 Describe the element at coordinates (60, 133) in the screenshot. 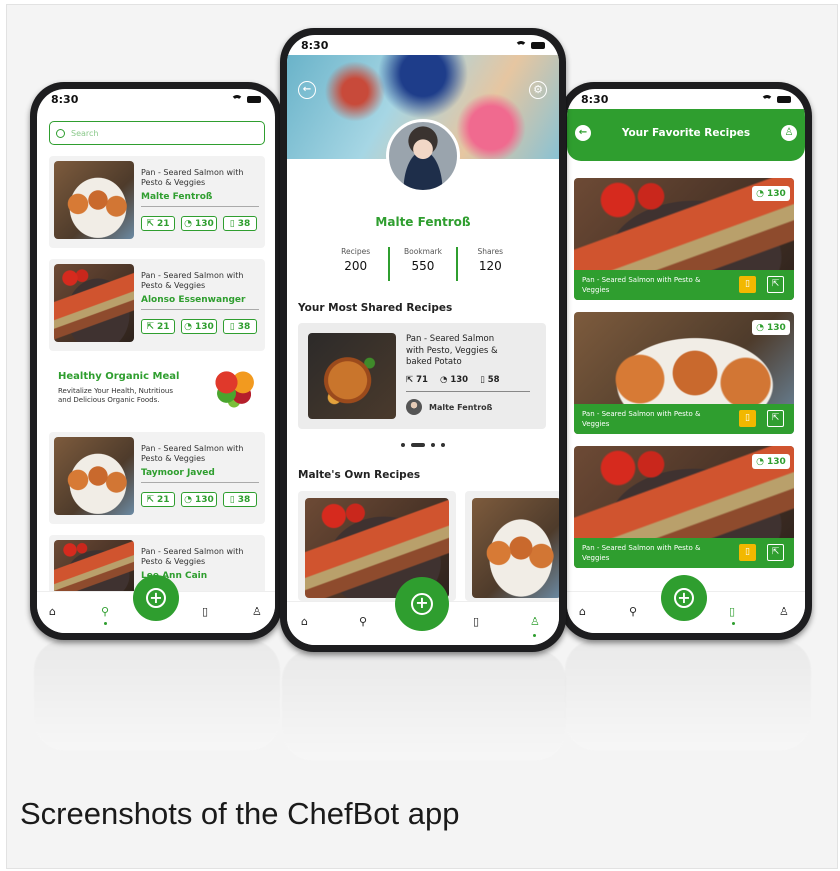

I see `search-icon` at that location.